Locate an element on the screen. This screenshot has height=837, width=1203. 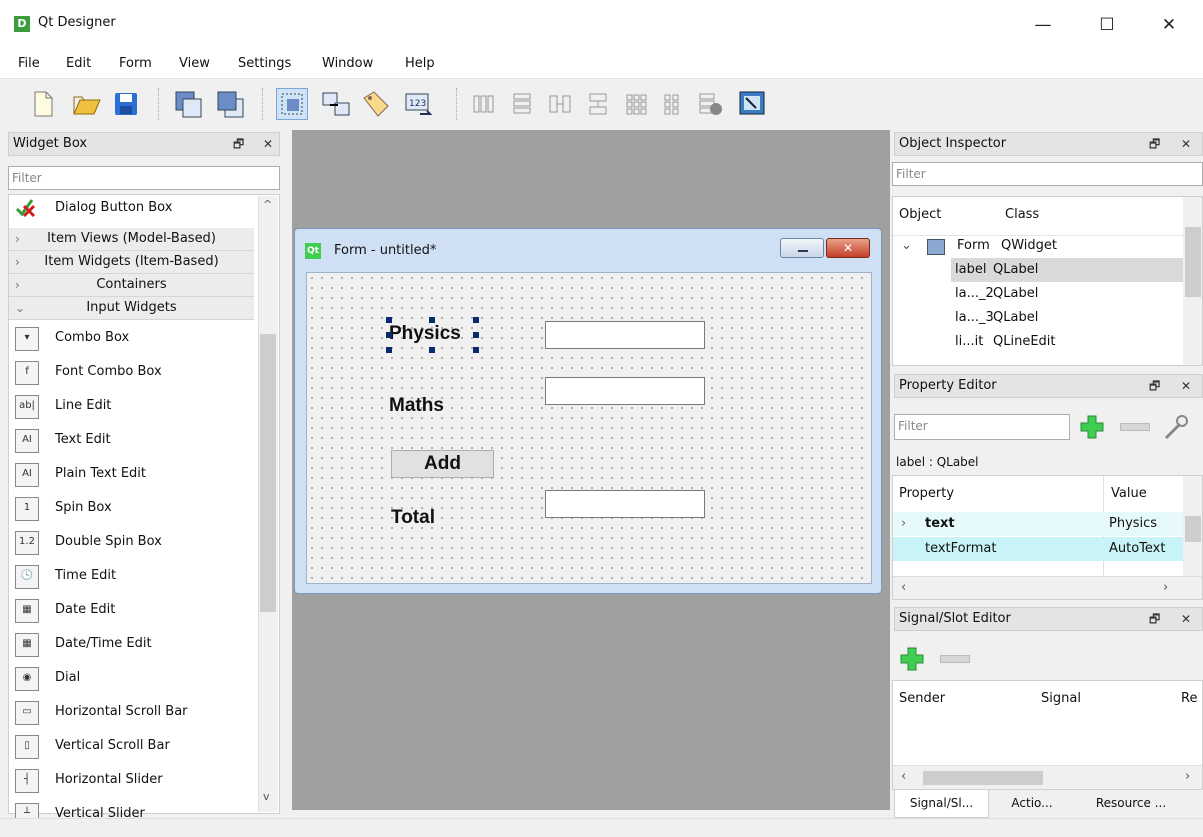
save-form-icon is located at coordinates (126, 104).